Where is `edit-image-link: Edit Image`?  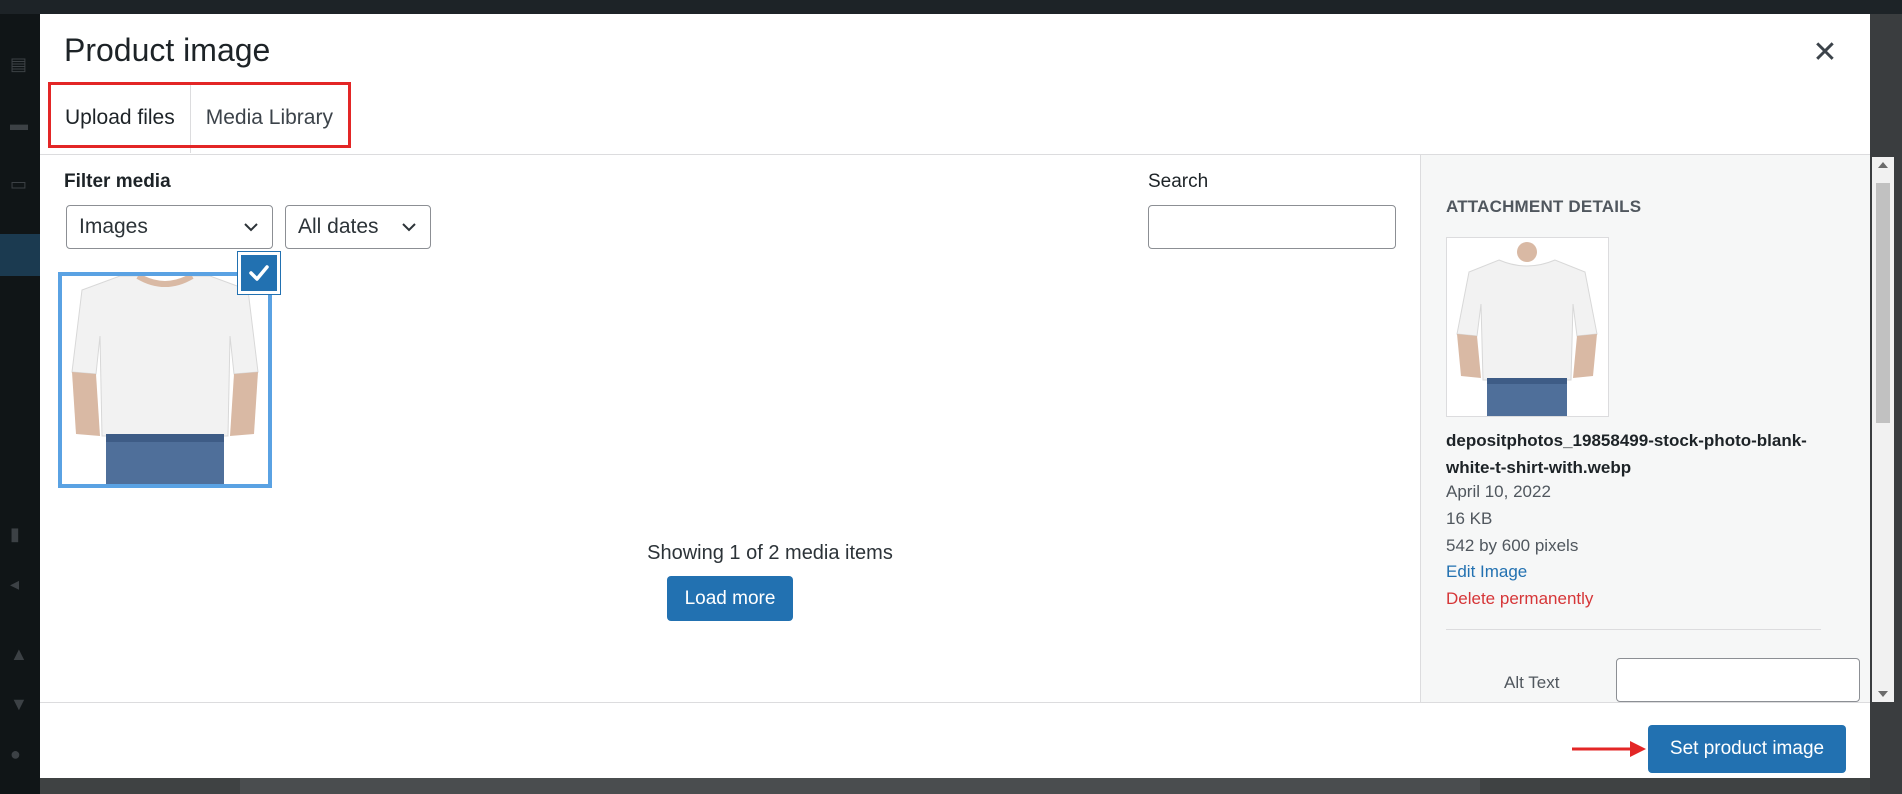 edit-image-link: Edit Image is located at coordinates (1486, 572).